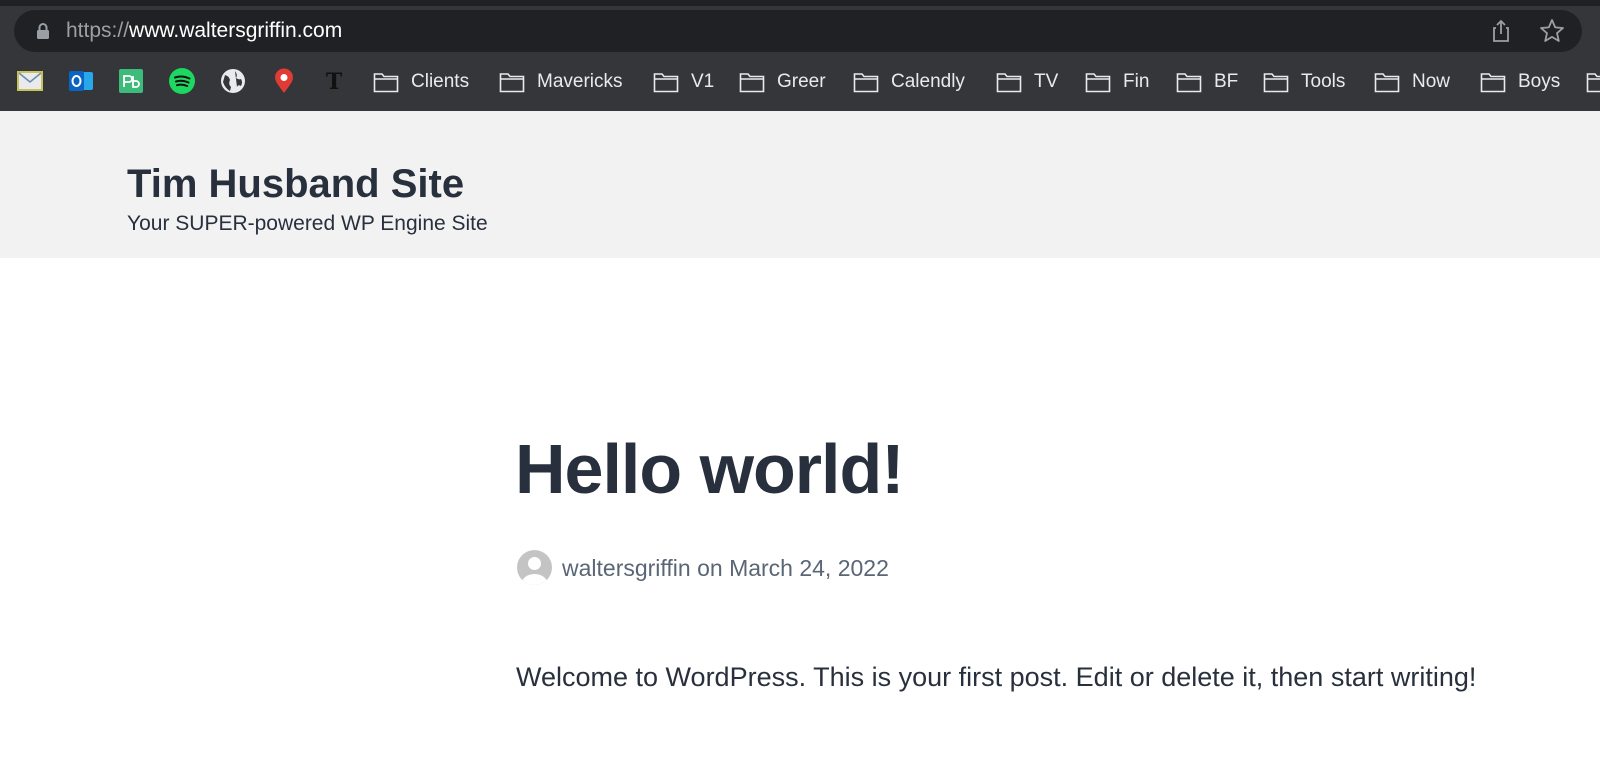 Image resolution: width=1600 pixels, height=763 pixels. What do you see at coordinates (1501, 31) in the screenshot?
I see `share-icon` at bounding box center [1501, 31].